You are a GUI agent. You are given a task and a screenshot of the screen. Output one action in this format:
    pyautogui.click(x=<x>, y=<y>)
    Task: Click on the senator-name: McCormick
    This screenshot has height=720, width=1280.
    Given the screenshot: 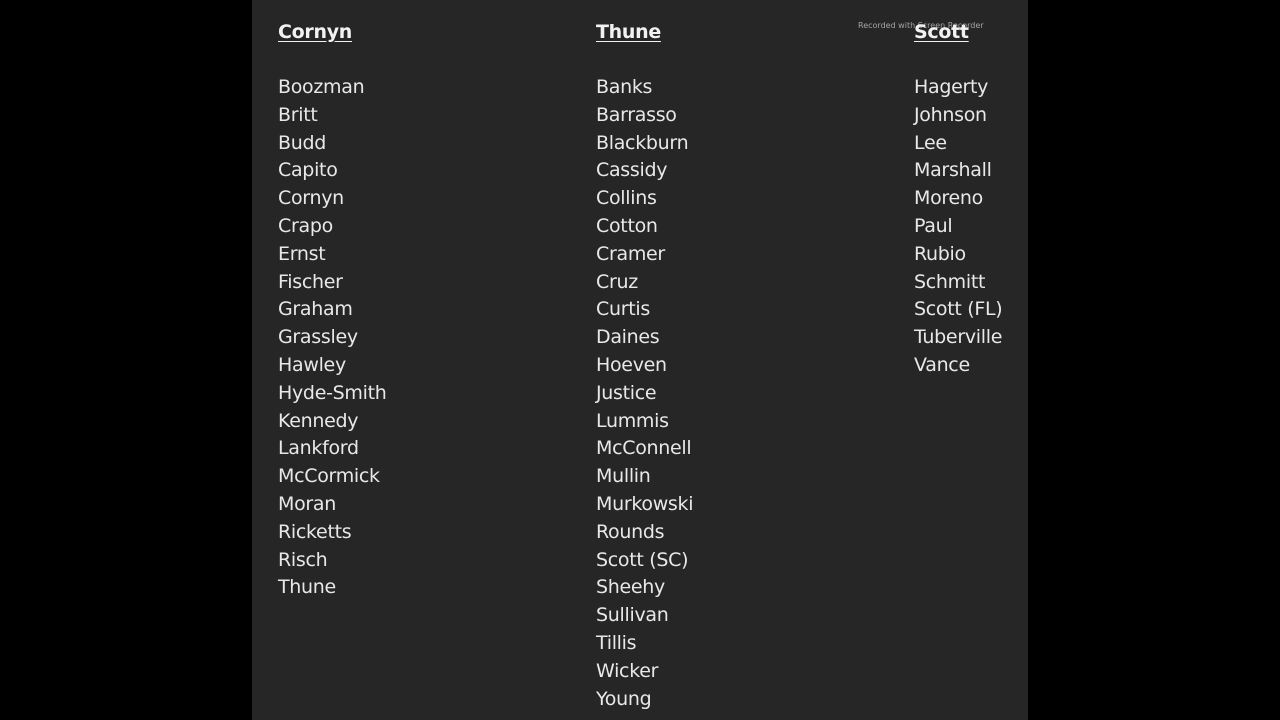 What is the action you would take?
    pyautogui.click(x=329, y=476)
    